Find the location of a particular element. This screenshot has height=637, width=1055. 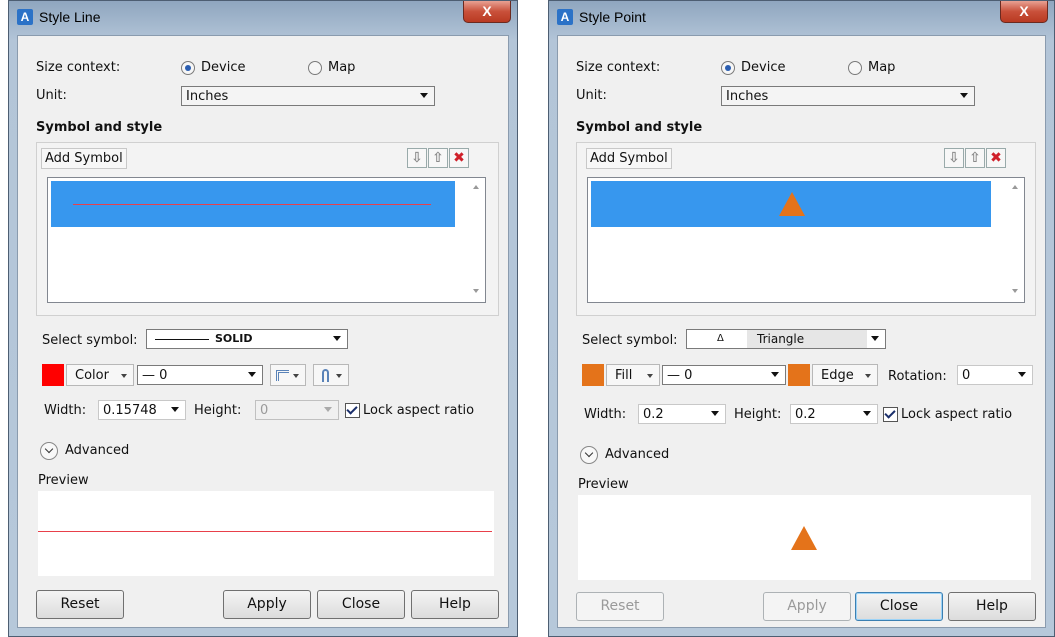

solid-line-icon is located at coordinates (182, 339).